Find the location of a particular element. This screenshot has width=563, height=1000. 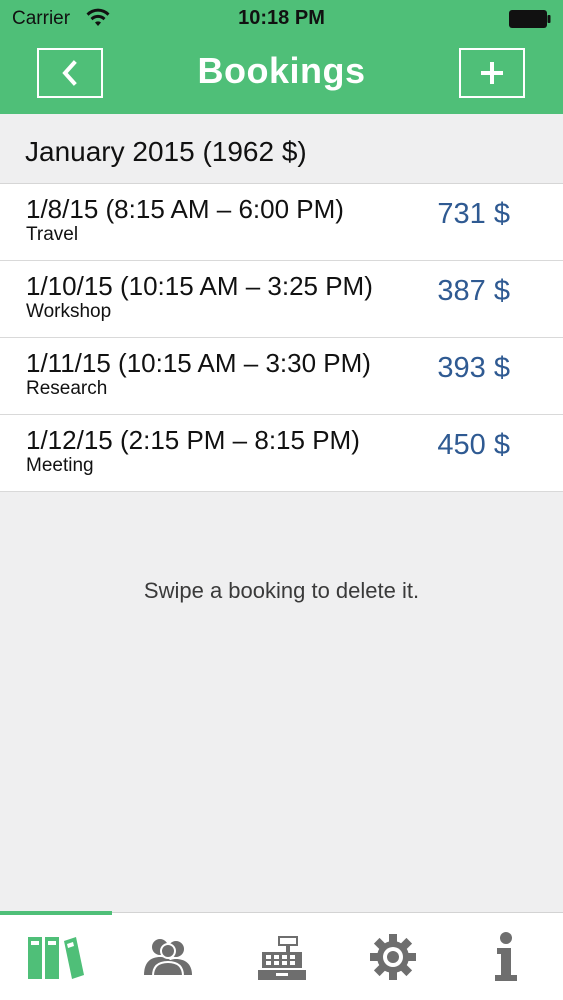

nav-header: Carrier 10:18 PM Bookings is located at coordinates (281, 57).